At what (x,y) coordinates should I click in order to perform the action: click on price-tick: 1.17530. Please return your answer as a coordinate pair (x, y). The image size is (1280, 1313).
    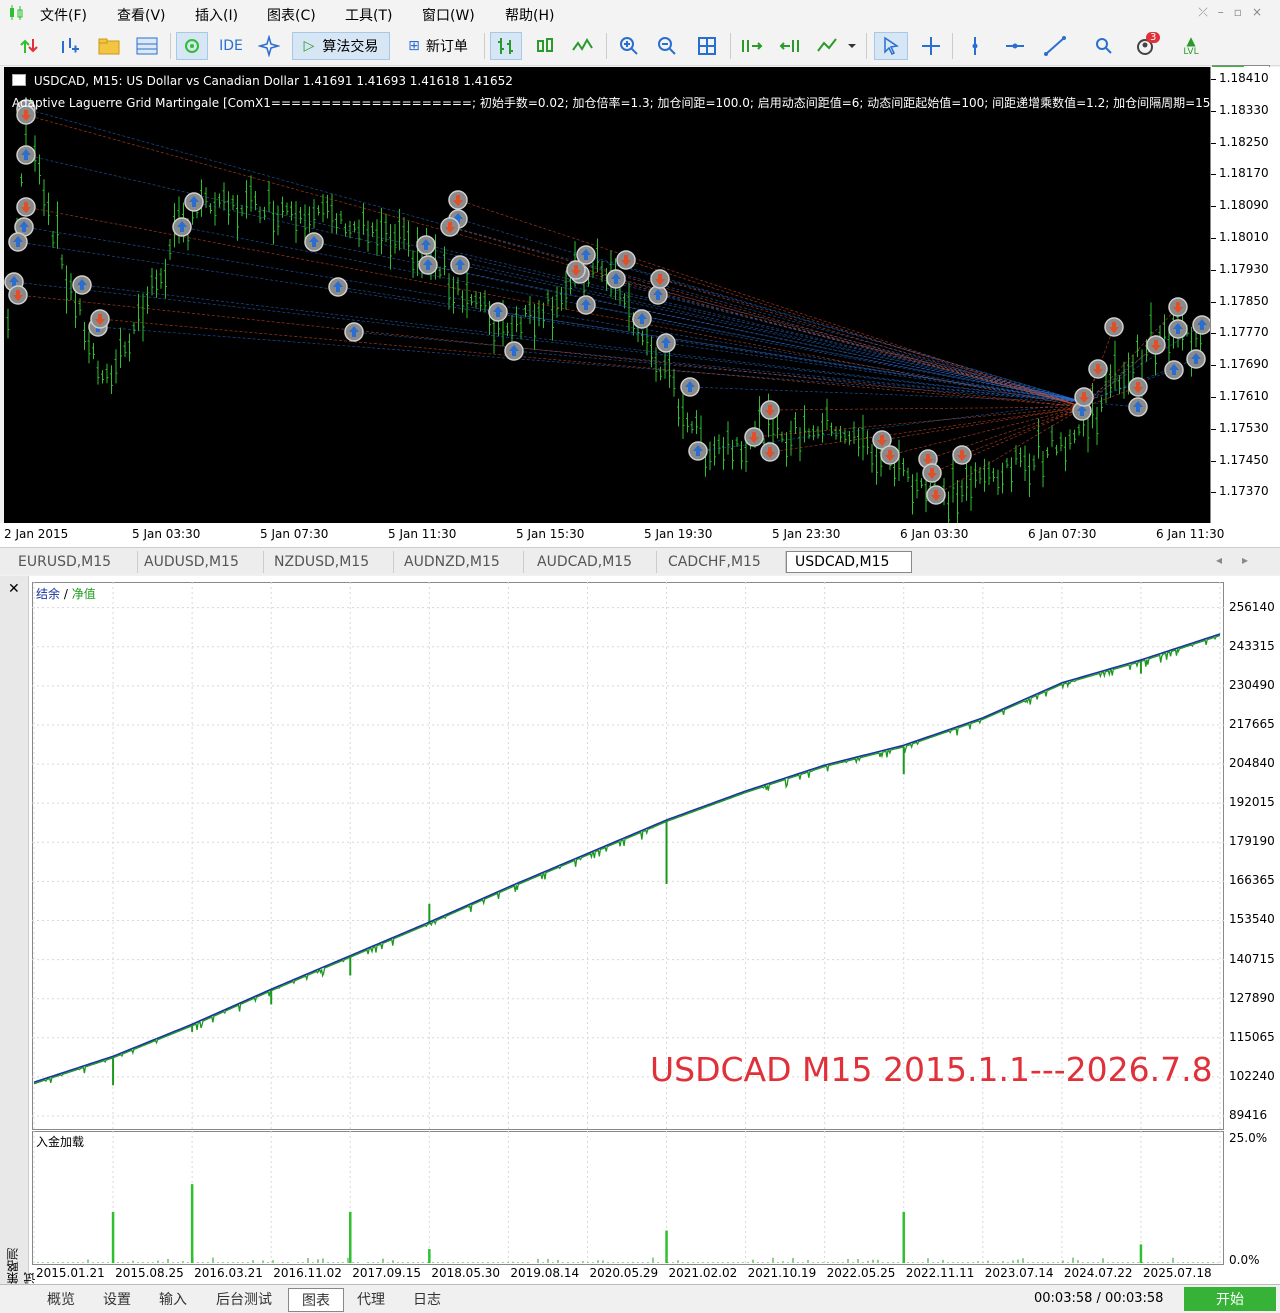
    Looking at the image, I should click on (1244, 427).